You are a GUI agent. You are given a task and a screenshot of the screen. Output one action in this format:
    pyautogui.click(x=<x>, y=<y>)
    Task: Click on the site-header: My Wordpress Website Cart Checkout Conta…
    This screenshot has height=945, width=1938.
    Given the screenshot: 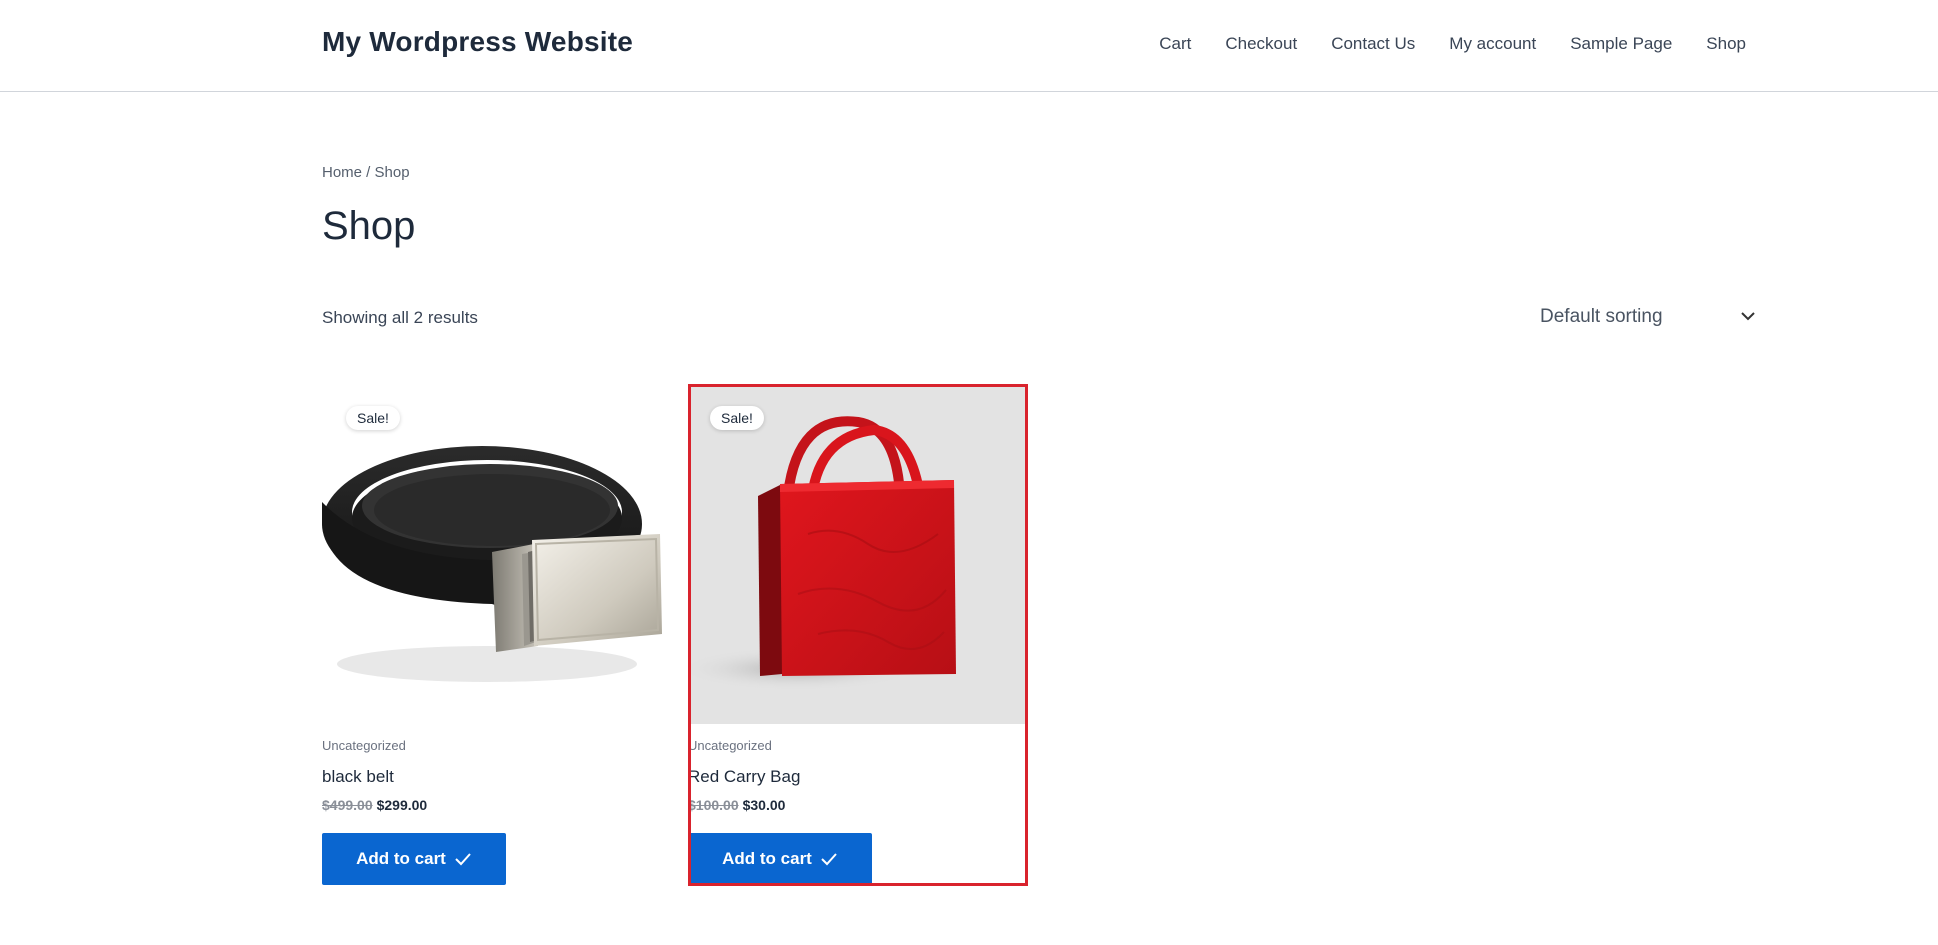 What is the action you would take?
    pyautogui.click(x=969, y=46)
    